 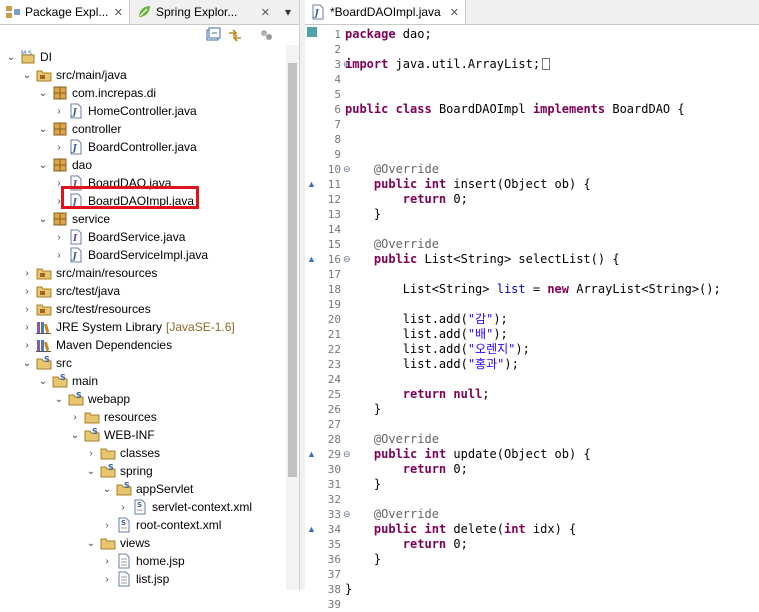 What do you see at coordinates (65, 12) in the screenshot?
I see `tab-package-explorer: Package Expl... ✕` at bounding box center [65, 12].